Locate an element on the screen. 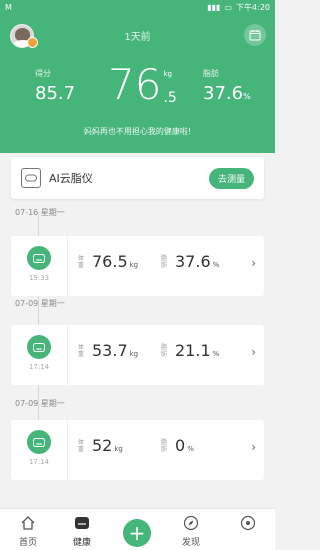  weight-value: 76.5 is located at coordinates (110, 261).